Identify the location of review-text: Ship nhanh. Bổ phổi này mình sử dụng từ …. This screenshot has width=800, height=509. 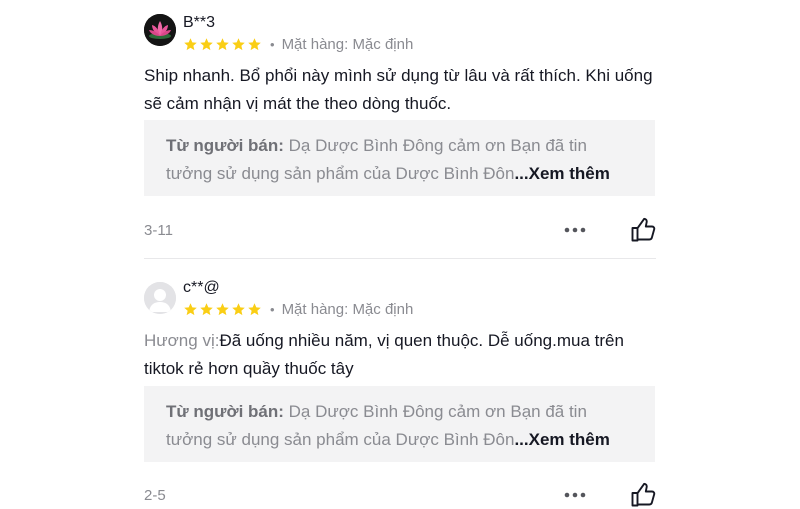
(404, 90).